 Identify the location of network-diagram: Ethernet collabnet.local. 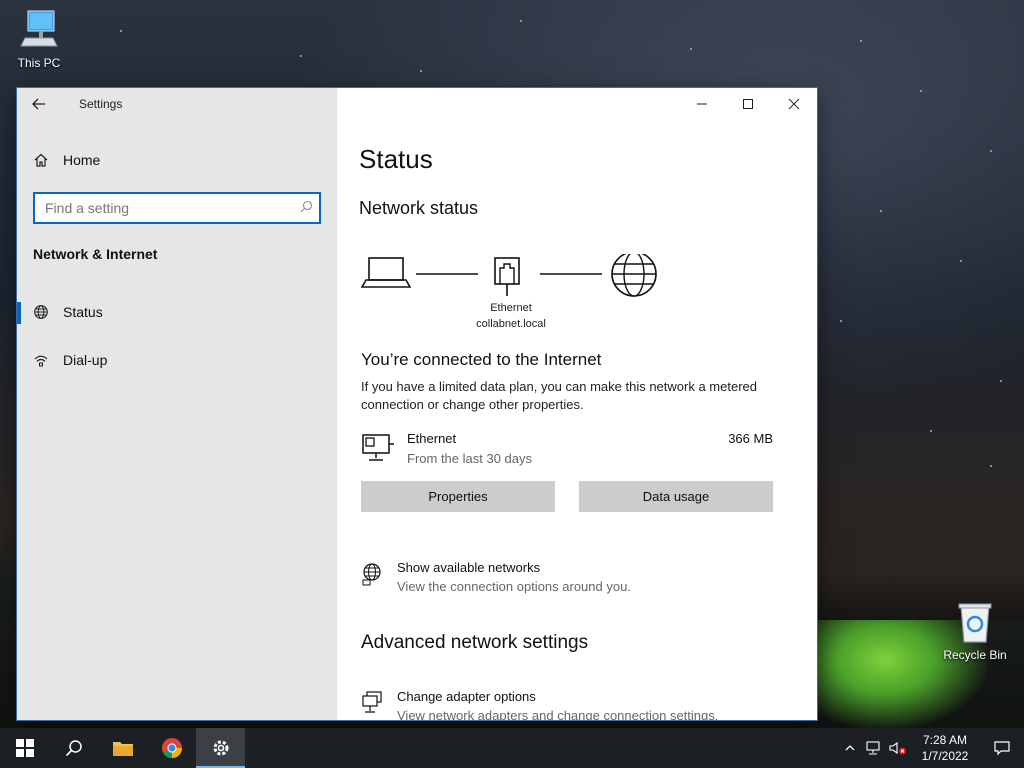
(521, 299).